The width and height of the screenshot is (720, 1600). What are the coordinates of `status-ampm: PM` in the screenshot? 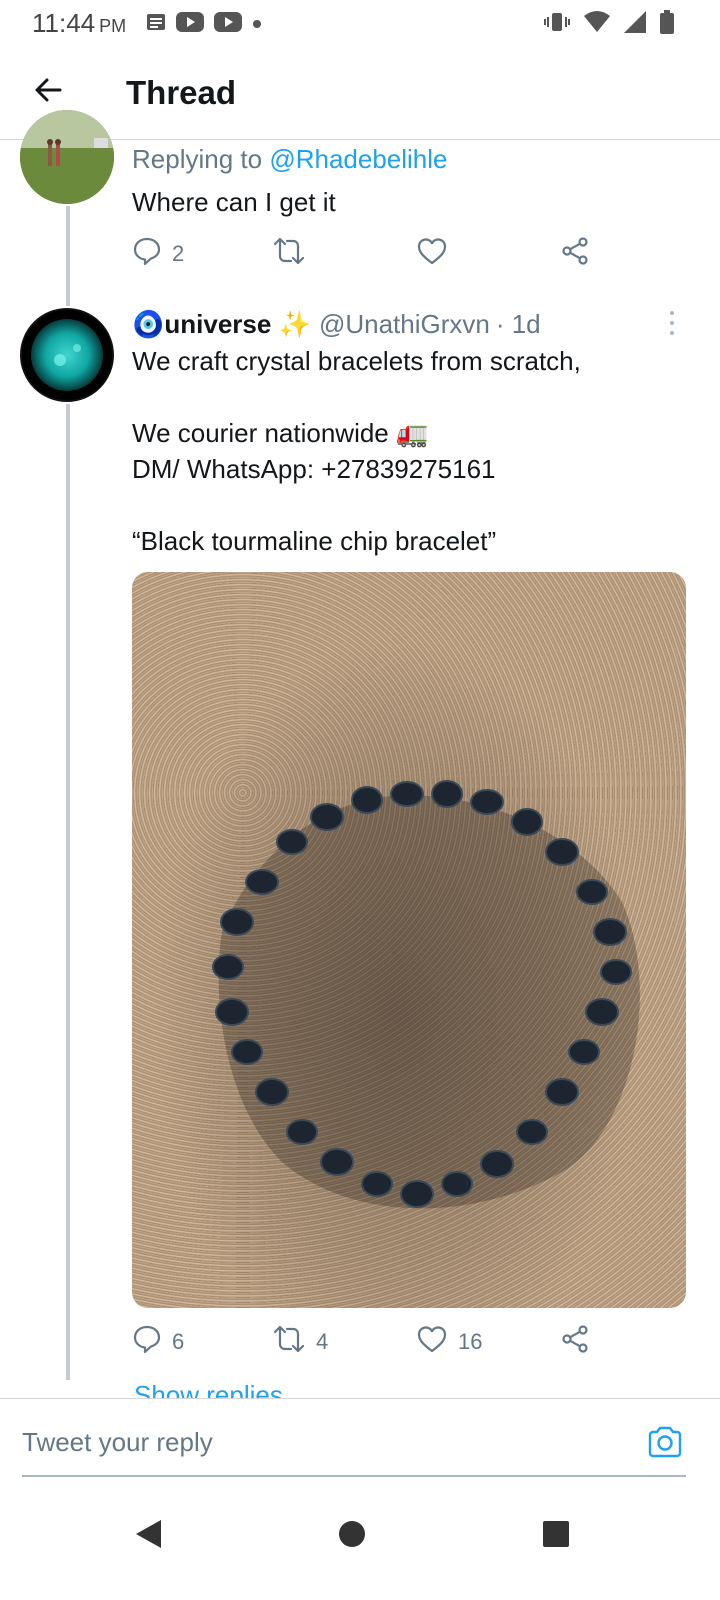 It's located at (113, 26).